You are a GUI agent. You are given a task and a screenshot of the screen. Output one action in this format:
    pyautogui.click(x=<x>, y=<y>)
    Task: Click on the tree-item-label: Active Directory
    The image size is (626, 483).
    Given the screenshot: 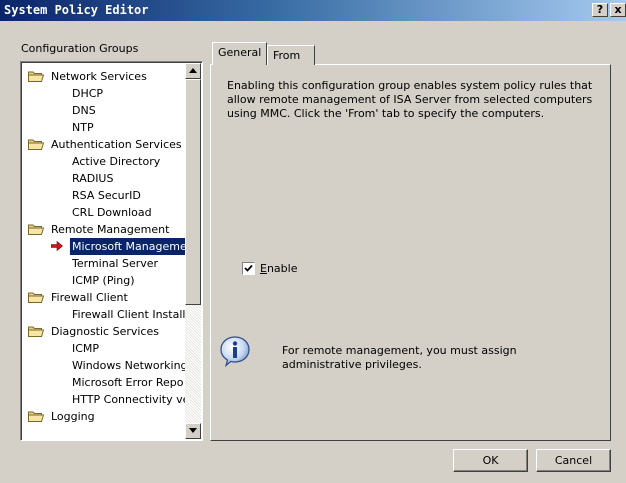 What is the action you would take?
    pyautogui.click(x=116, y=161)
    